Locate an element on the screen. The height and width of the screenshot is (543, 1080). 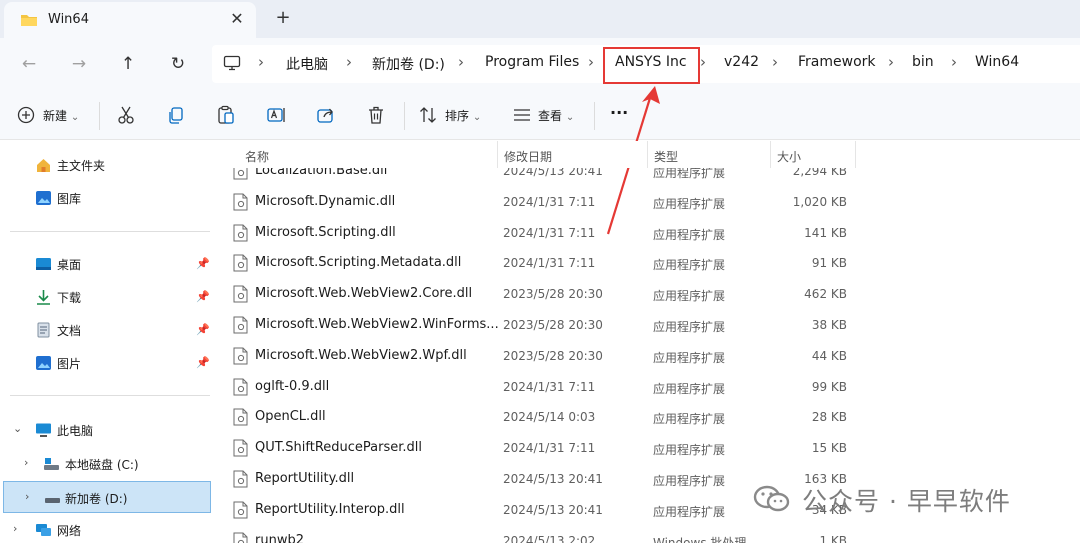
breadcrumb-program-files: Program Files is located at coordinates (532, 62).